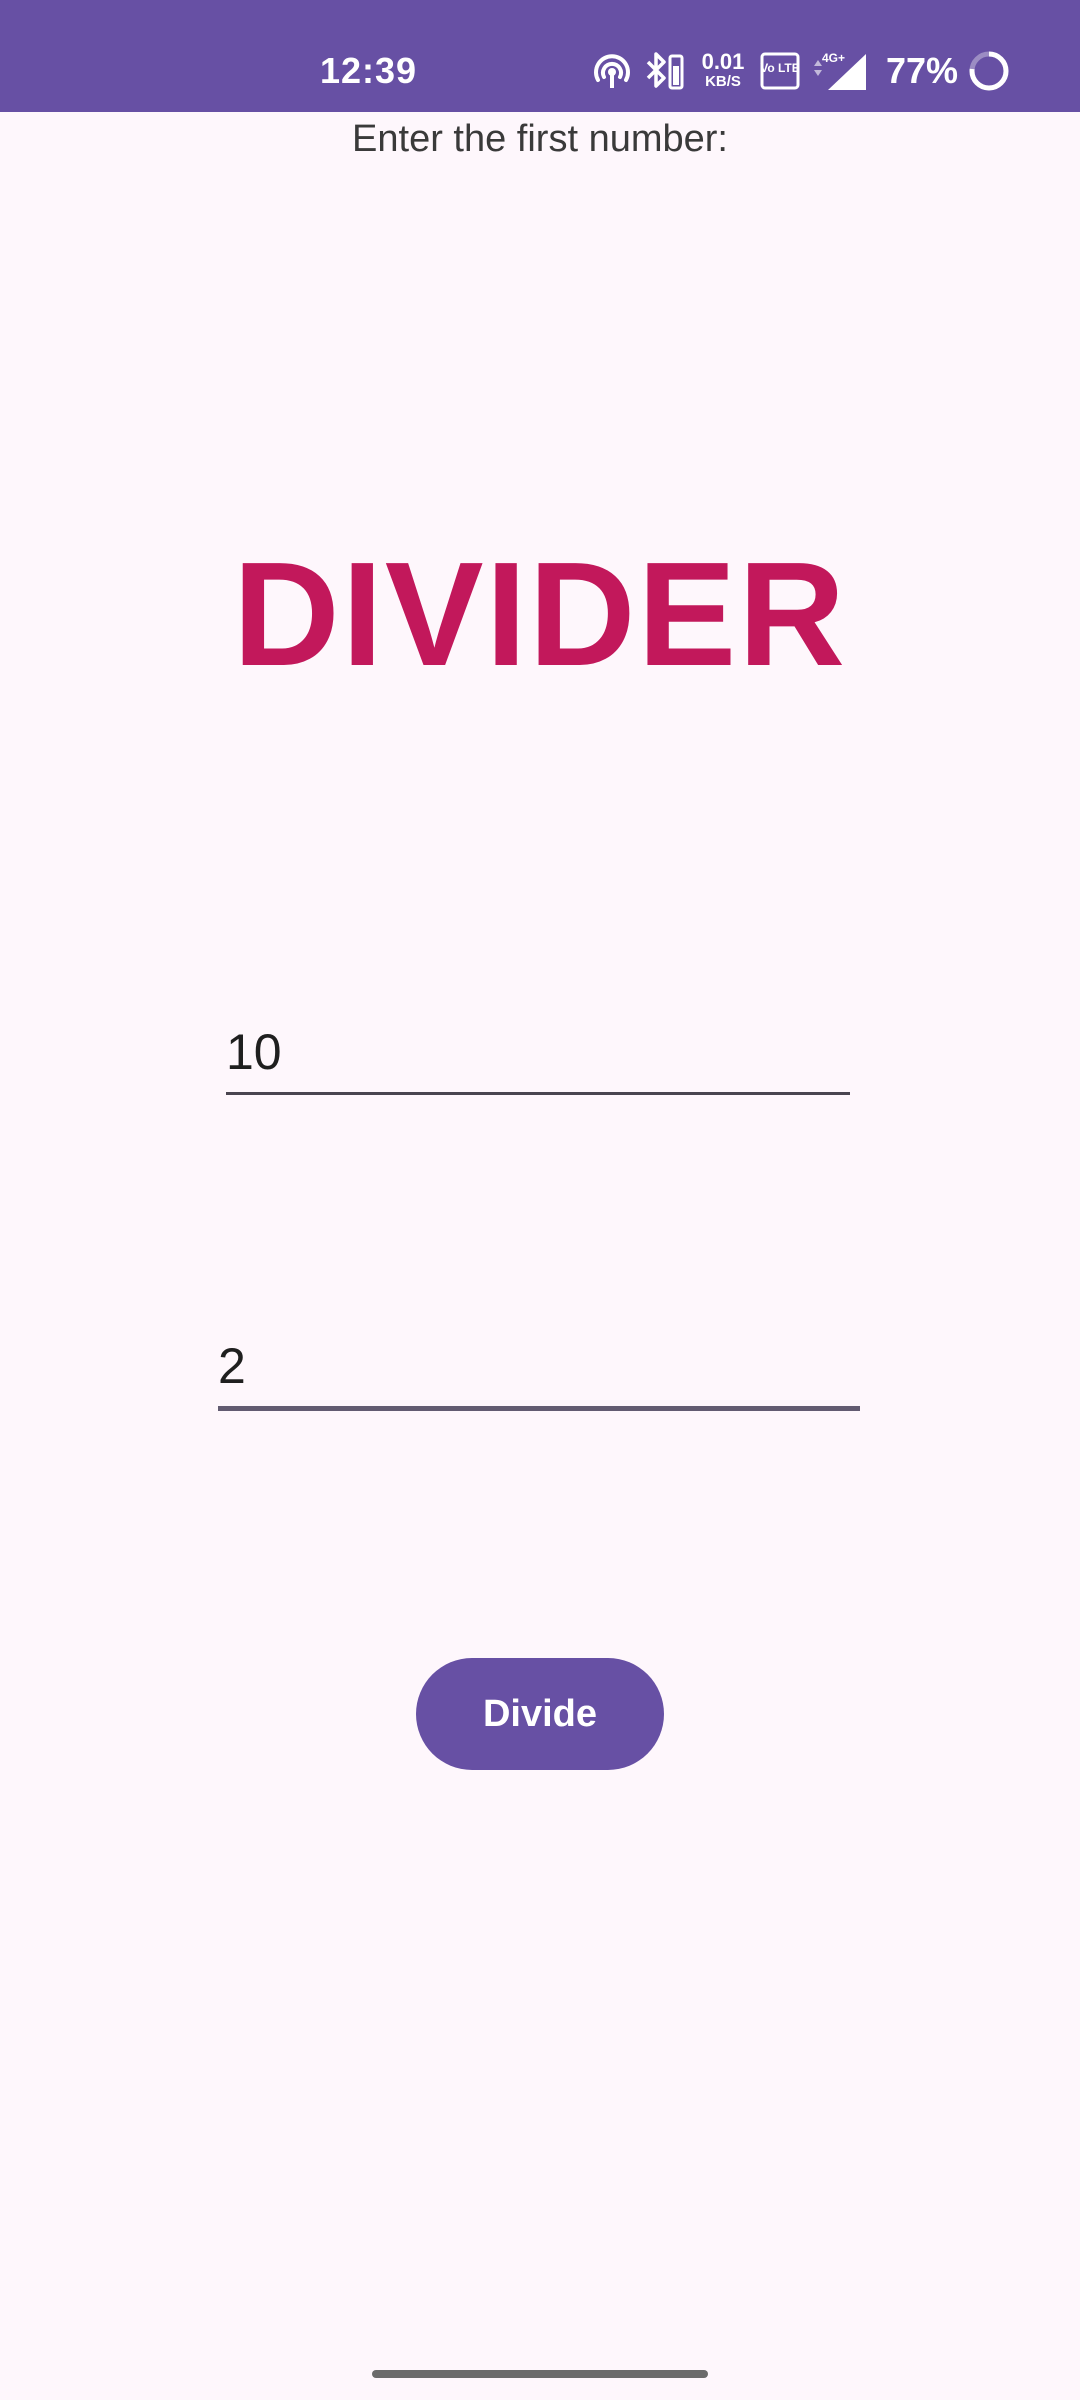 The width and height of the screenshot is (1080, 2400). What do you see at coordinates (539, 1368) in the screenshot?
I see `second-number-input` at bounding box center [539, 1368].